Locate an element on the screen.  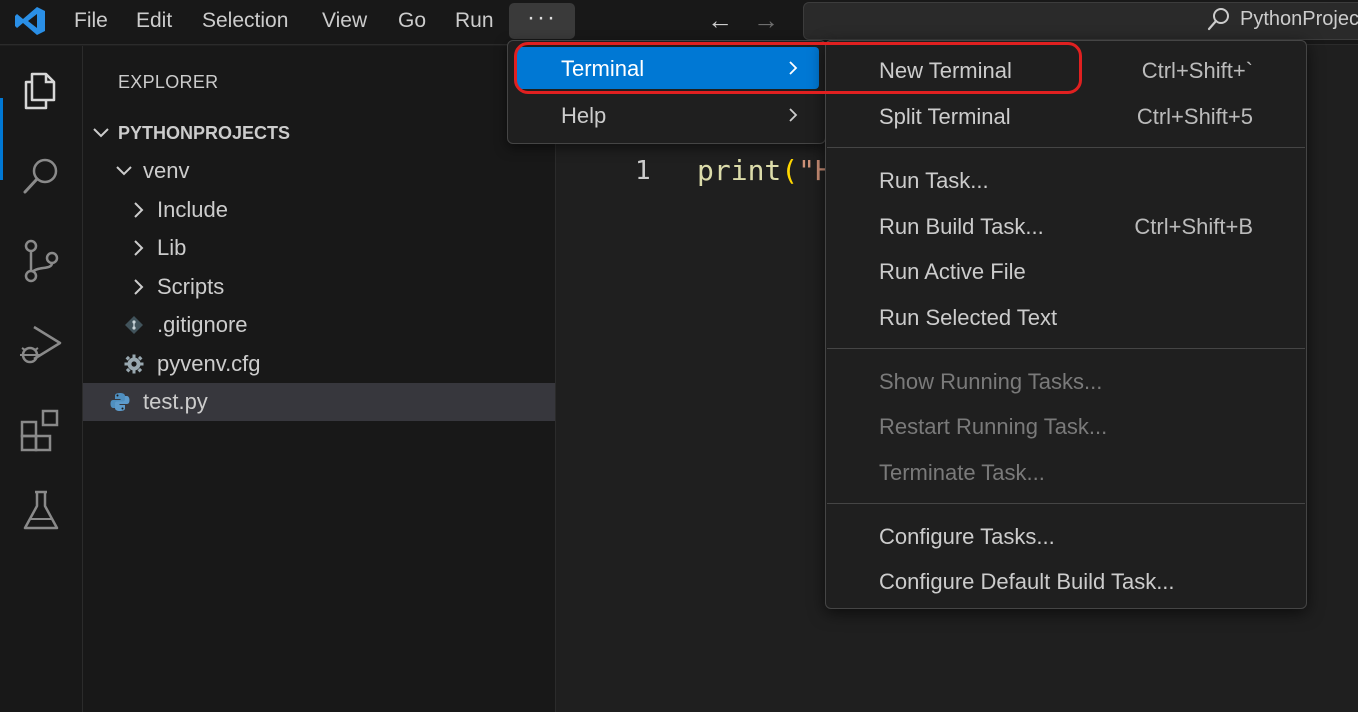
tree-item-root-folder: PYTHONPROJECTS is located at coordinates (319, 133).